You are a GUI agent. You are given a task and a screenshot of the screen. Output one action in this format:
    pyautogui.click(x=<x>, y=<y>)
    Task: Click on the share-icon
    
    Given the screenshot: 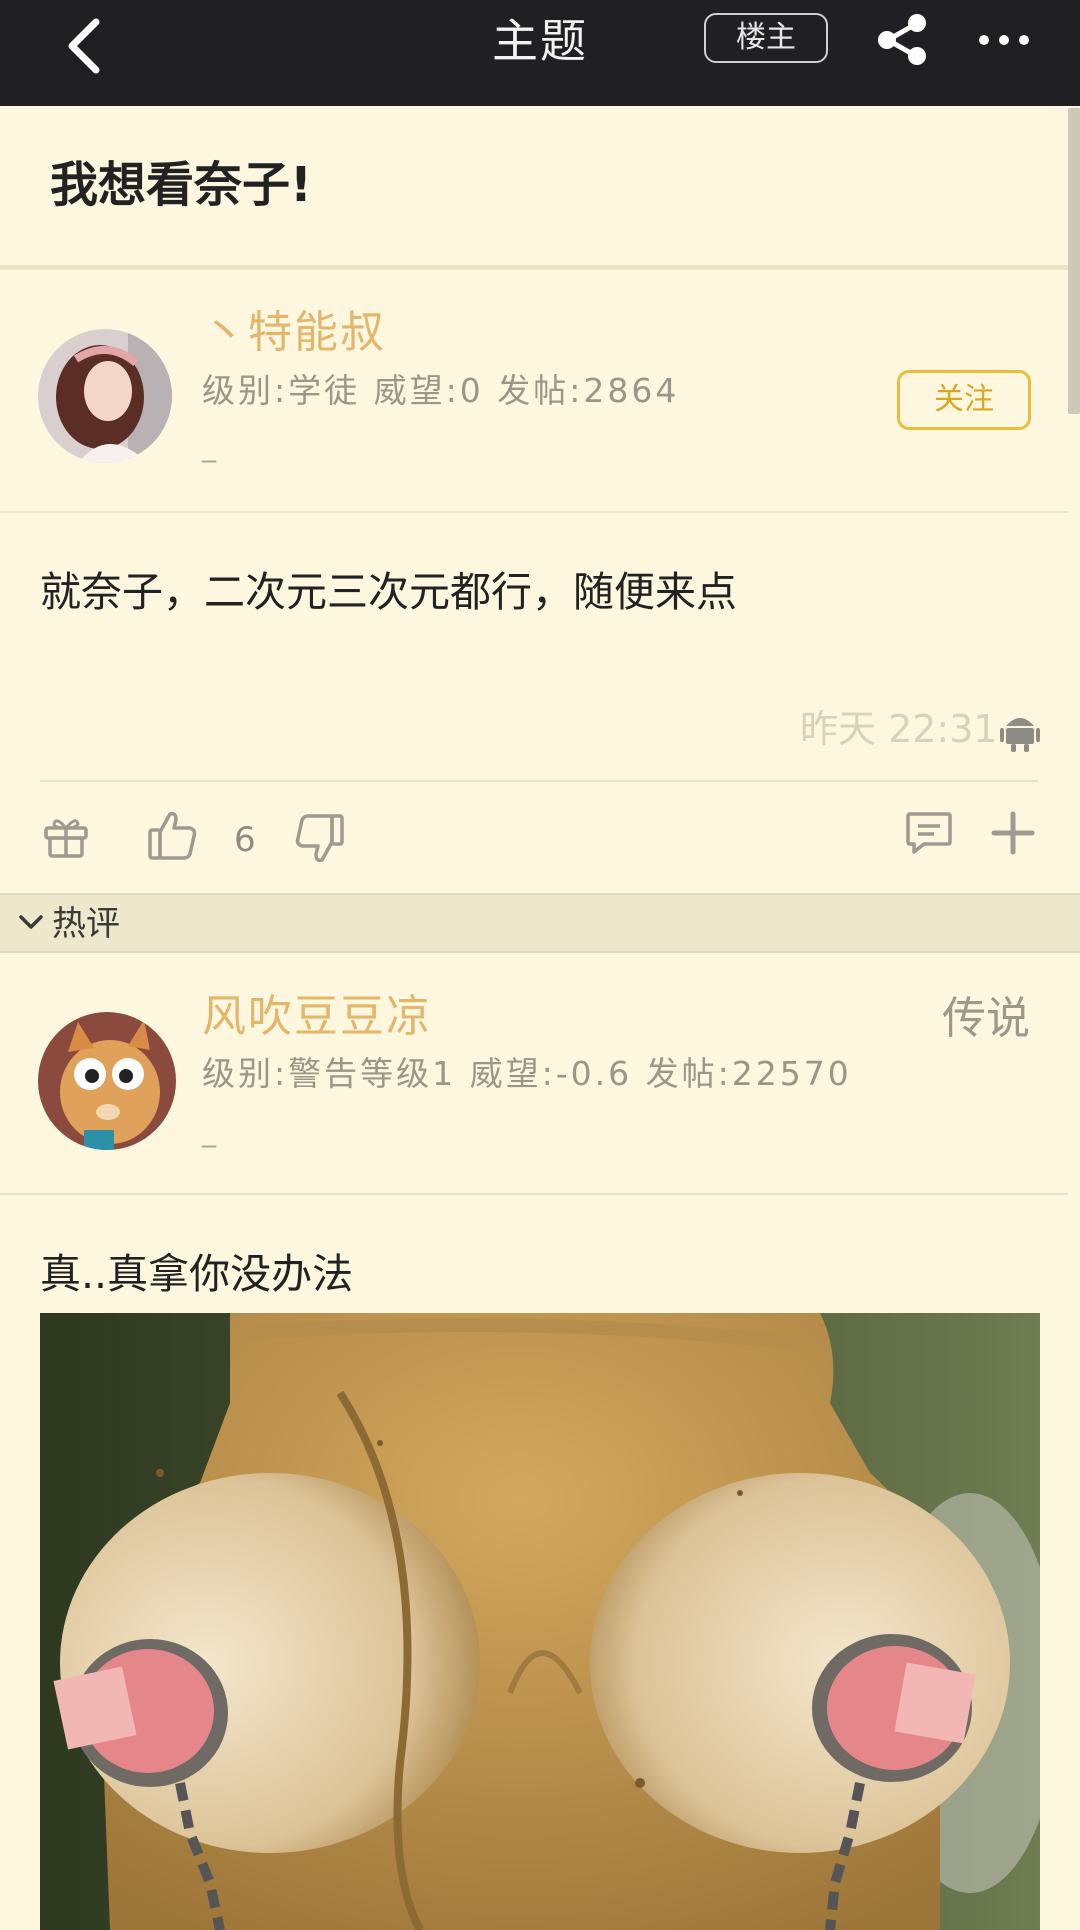 What is the action you would take?
    pyautogui.click(x=902, y=39)
    